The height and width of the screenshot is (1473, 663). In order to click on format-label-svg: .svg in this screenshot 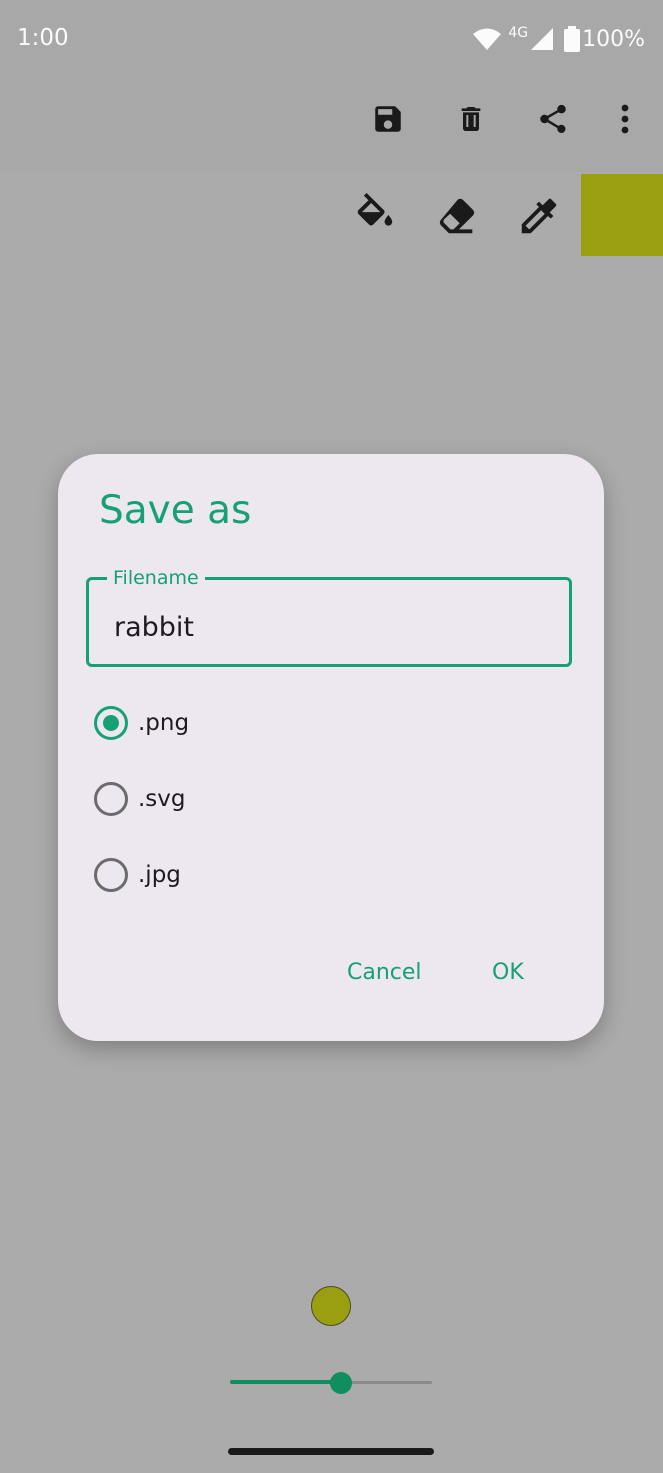, I will do `click(162, 799)`.